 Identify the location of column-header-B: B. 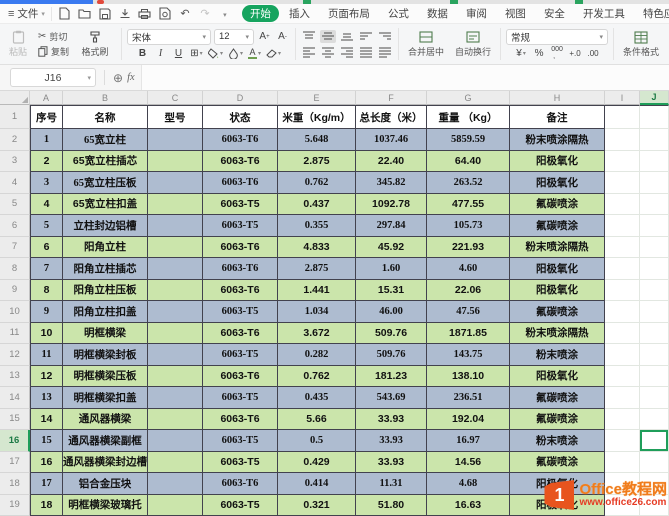
(105, 98).